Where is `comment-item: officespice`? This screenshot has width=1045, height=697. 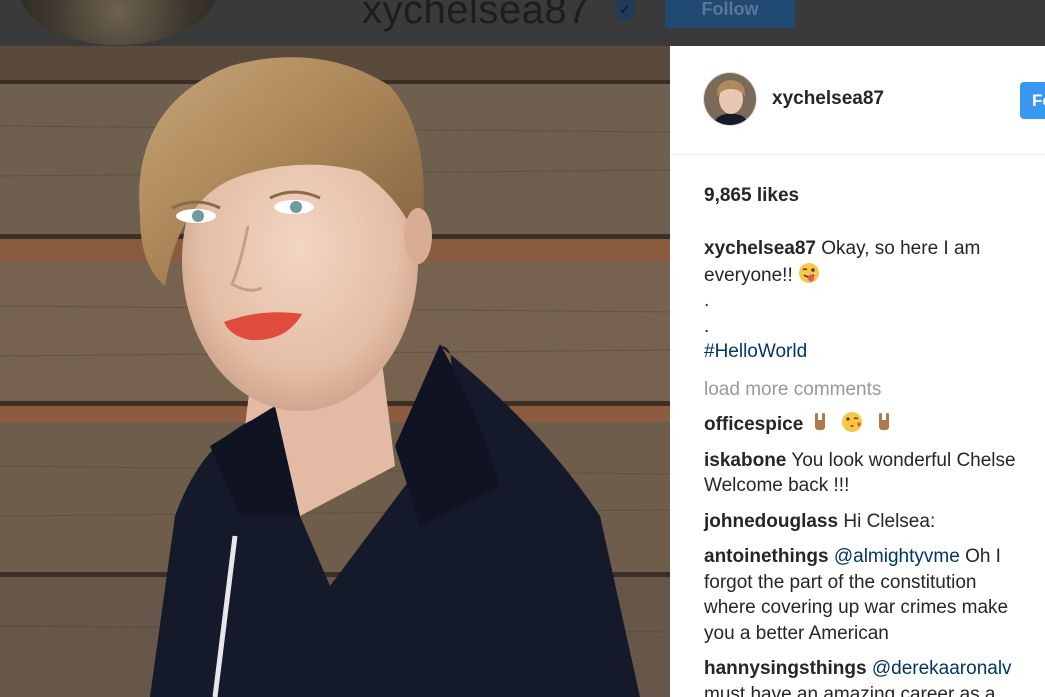 comment-item: officespice is located at coordinates (874, 424).